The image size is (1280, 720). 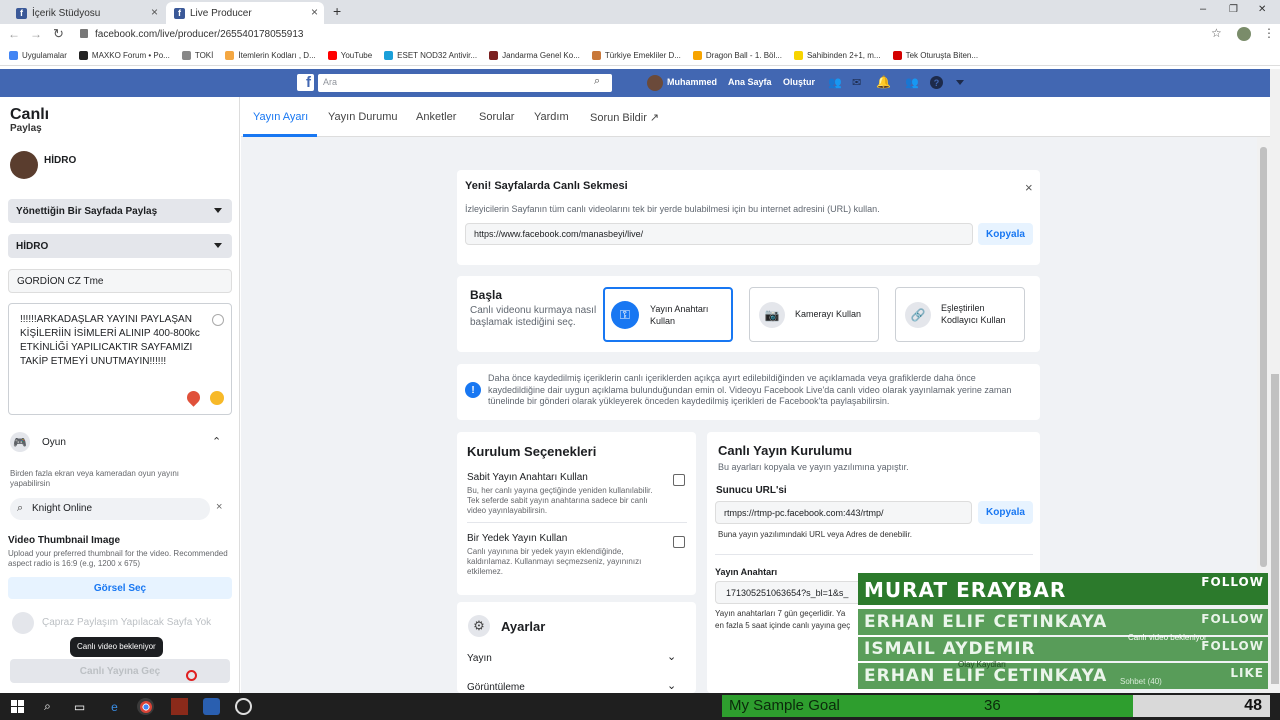 What do you see at coordinates (58, 34) in the screenshot?
I see `reload-icon: ↻` at bounding box center [58, 34].